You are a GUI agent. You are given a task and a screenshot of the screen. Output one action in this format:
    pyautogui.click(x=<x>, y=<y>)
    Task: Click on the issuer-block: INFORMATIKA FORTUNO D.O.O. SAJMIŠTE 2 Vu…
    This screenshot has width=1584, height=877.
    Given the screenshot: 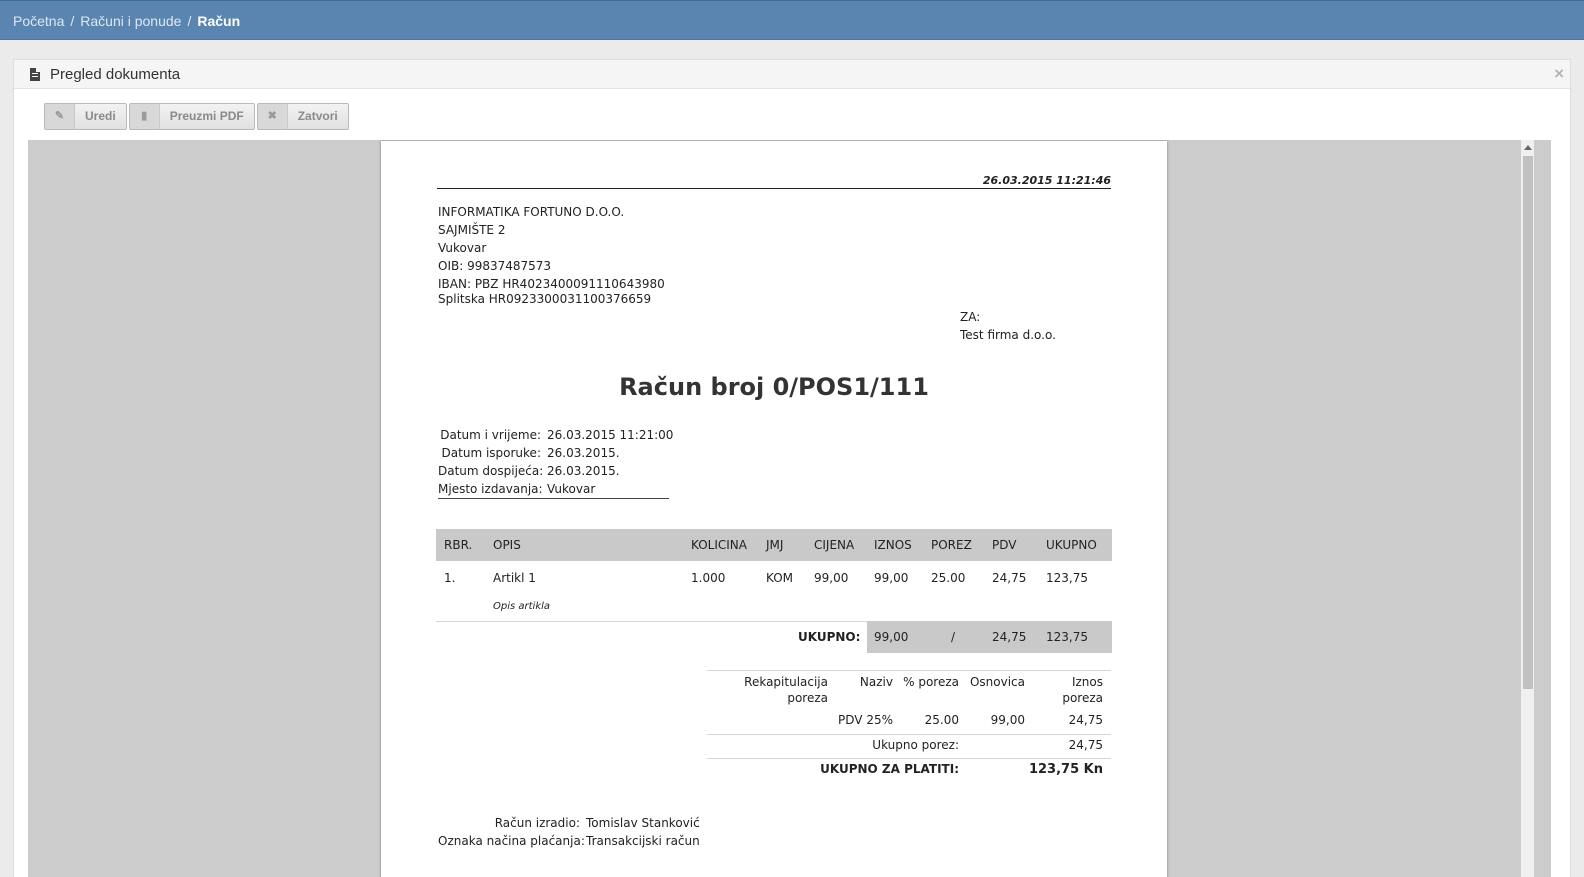 What is the action you would take?
    pyautogui.click(x=551, y=255)
    